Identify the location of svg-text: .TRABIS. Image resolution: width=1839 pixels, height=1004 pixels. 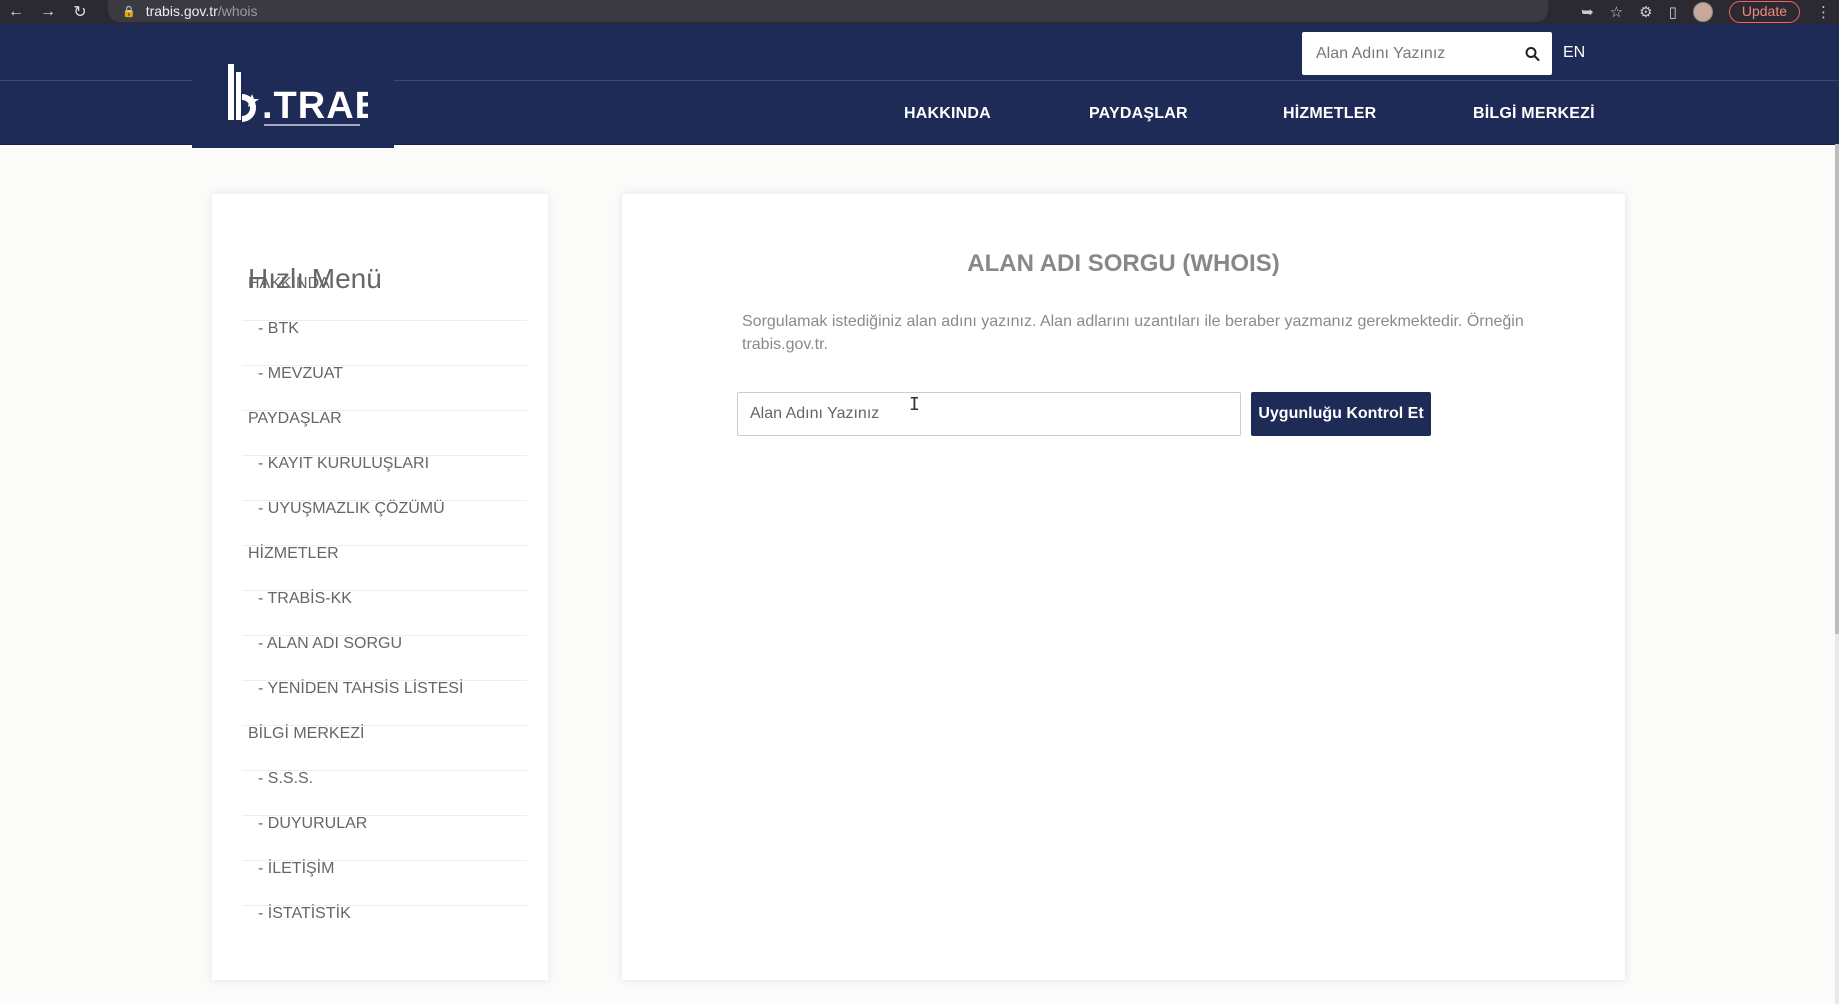
(315, 106).